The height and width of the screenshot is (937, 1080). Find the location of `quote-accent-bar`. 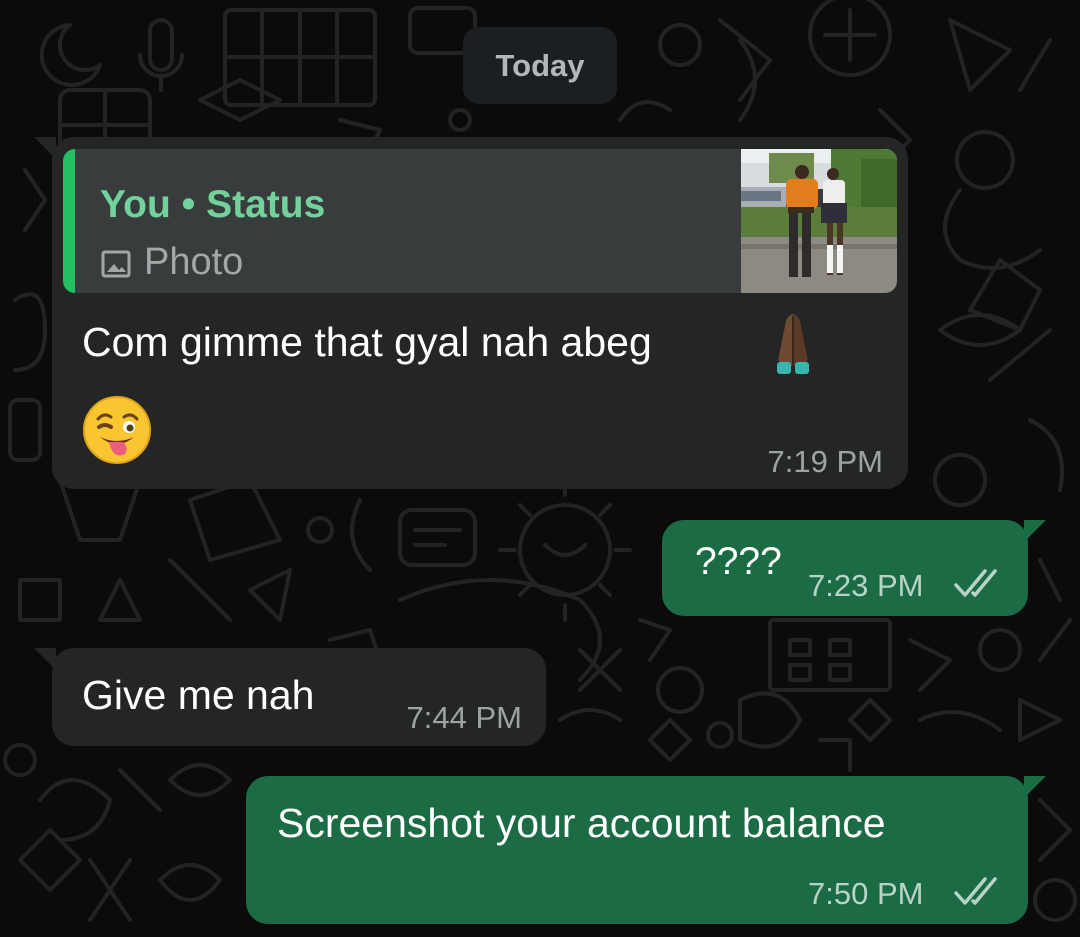

quote-accent-bar is located at coordinates (69, 221).